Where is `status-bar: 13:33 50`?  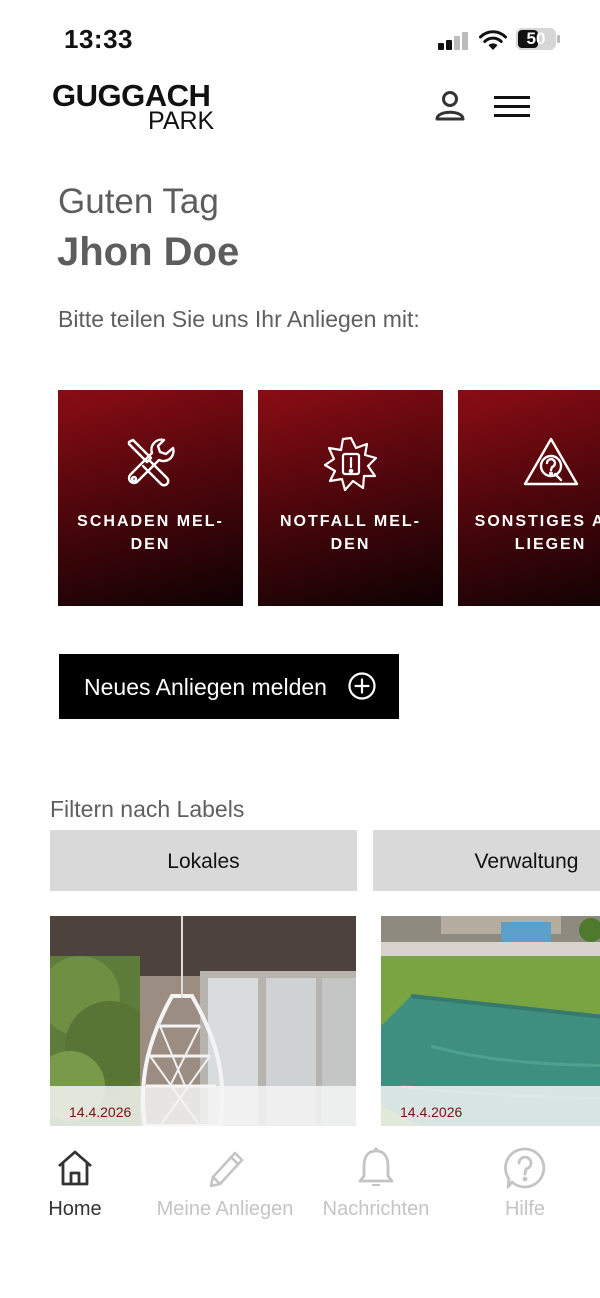 status-bar: 13:33 50 is located at coordinates (300, 40).